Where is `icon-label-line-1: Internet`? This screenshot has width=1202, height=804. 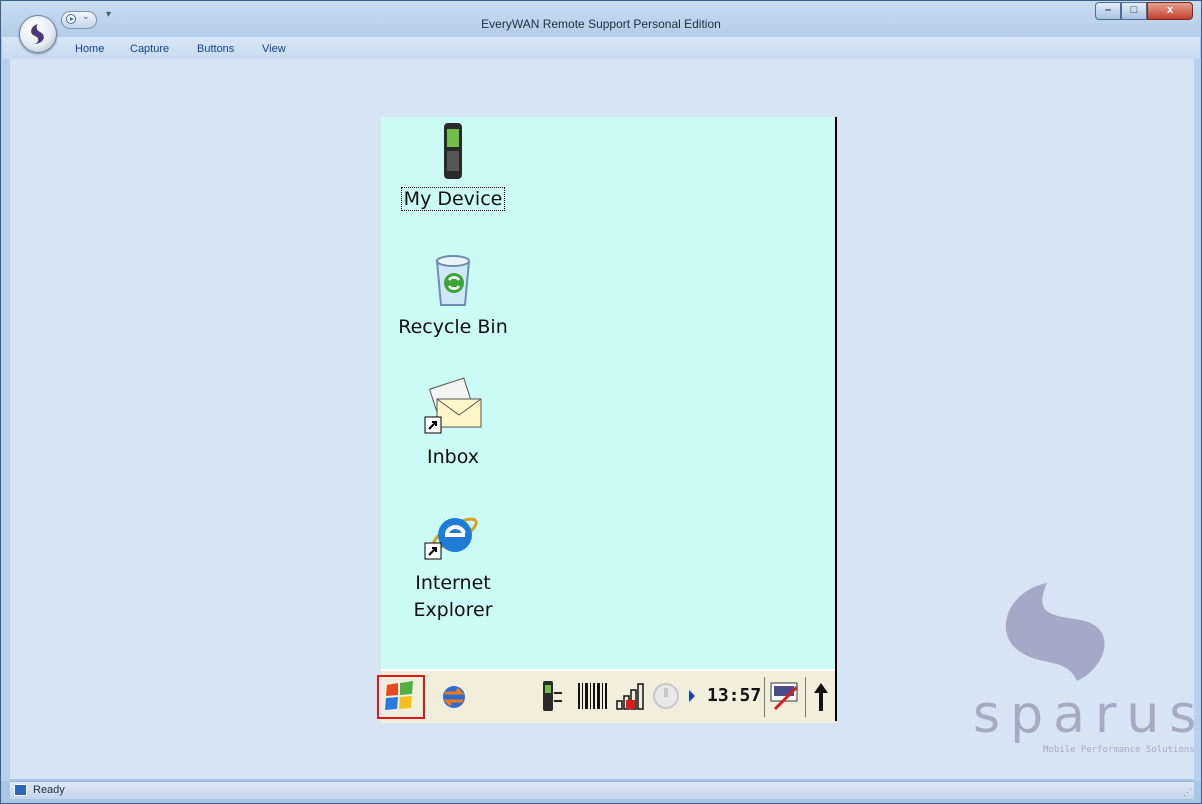 icon-label-line-1: Internet is located at coordinates (453, 583).